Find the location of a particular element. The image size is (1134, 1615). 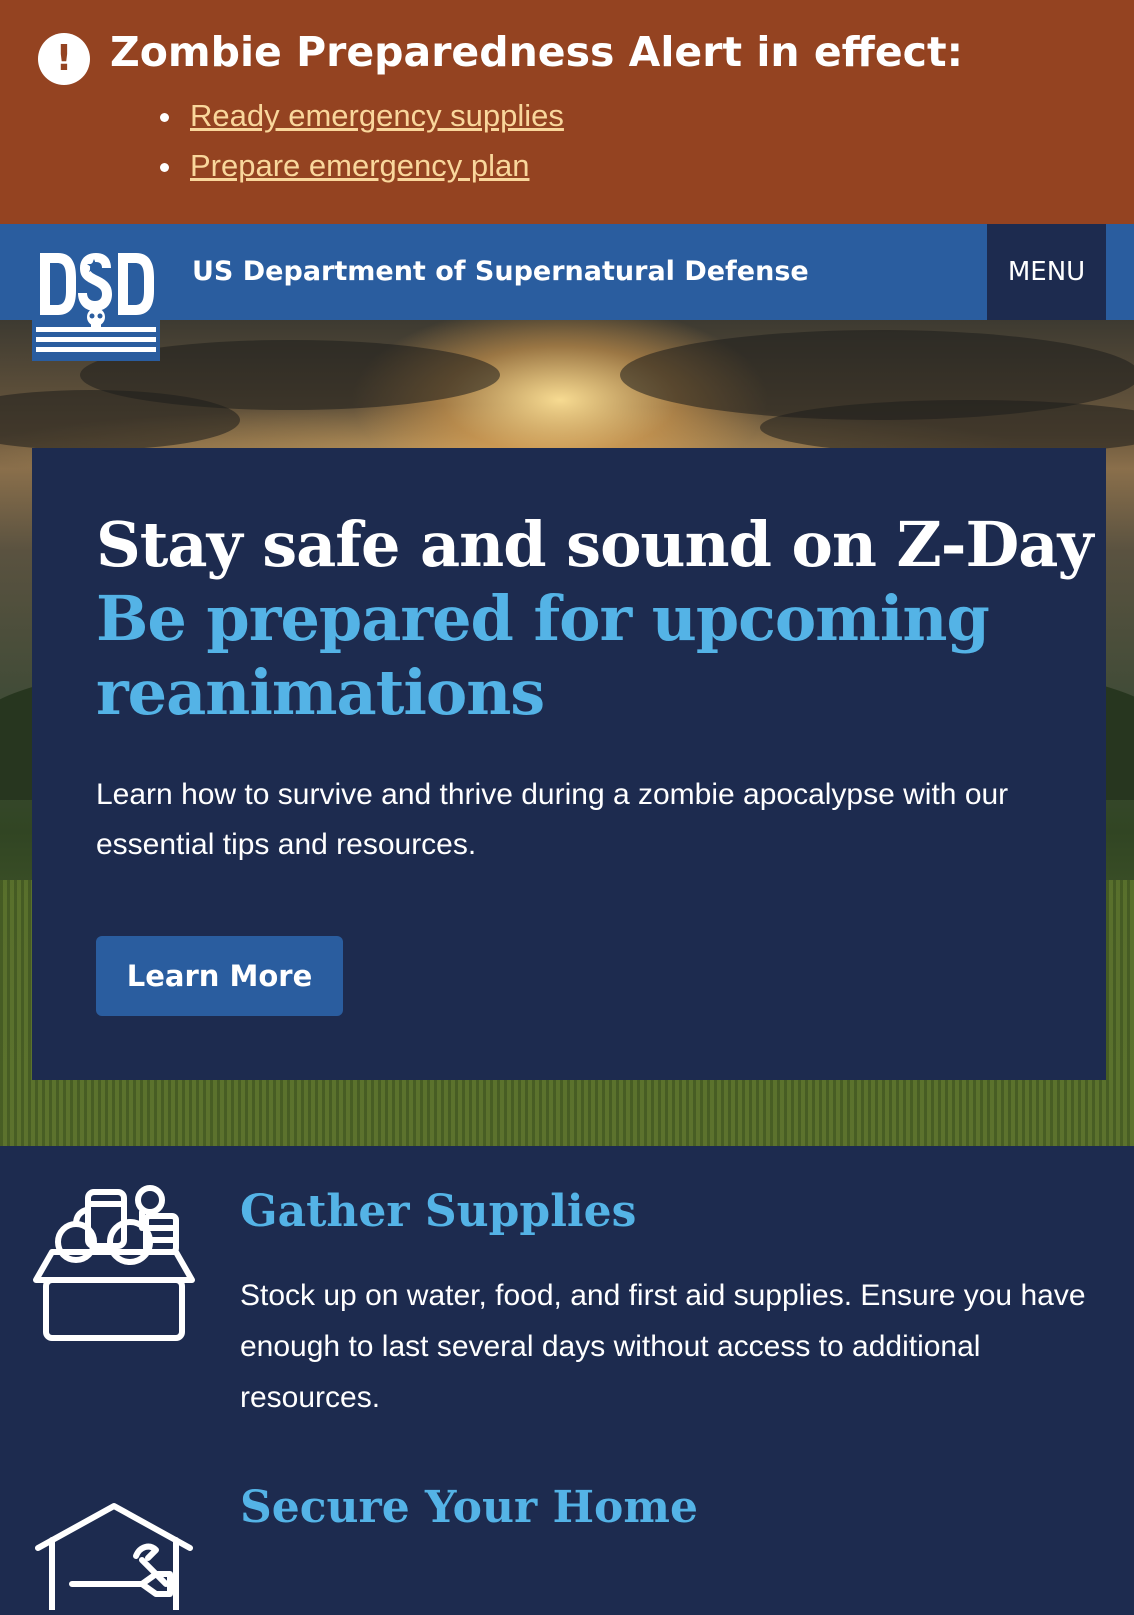

supplies-box-icon is located at coordinates (114, 1266).